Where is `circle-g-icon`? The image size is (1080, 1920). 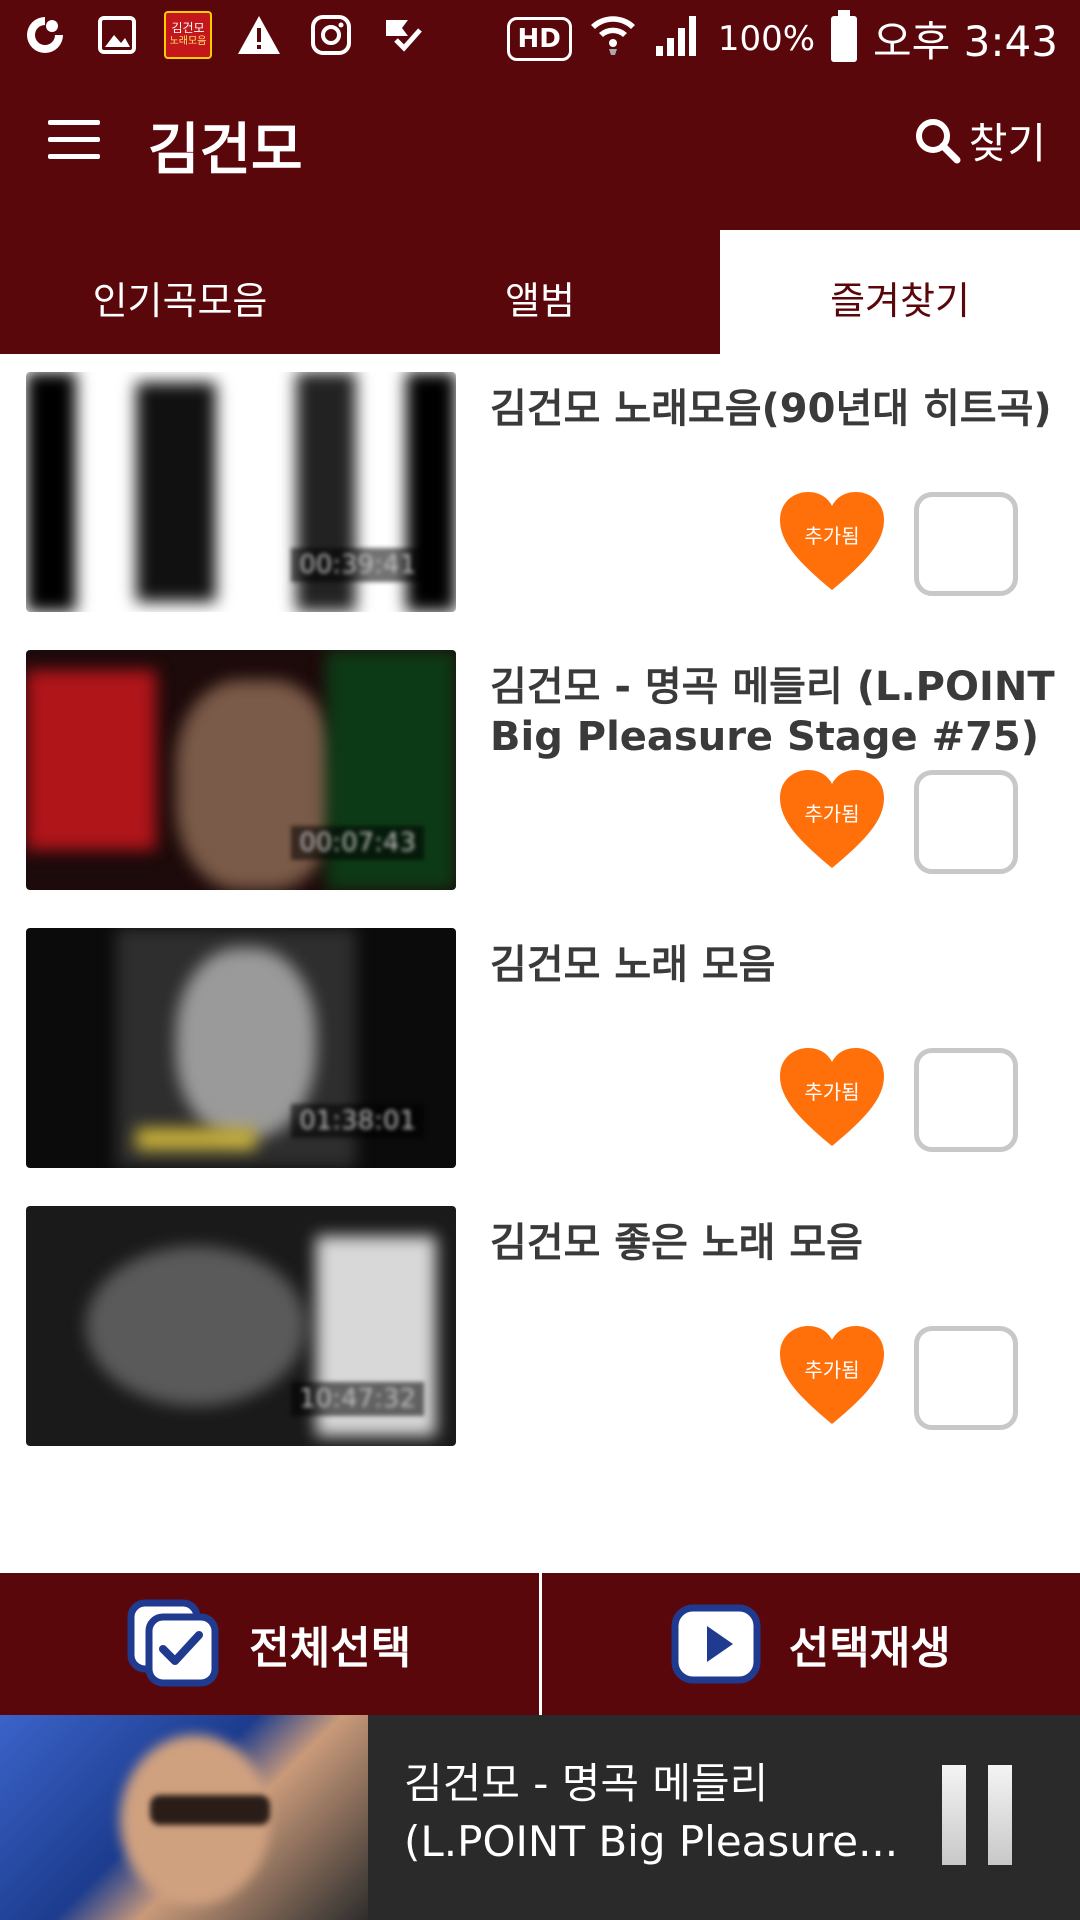
circle-g-icon is located at coordinates (45, 35).